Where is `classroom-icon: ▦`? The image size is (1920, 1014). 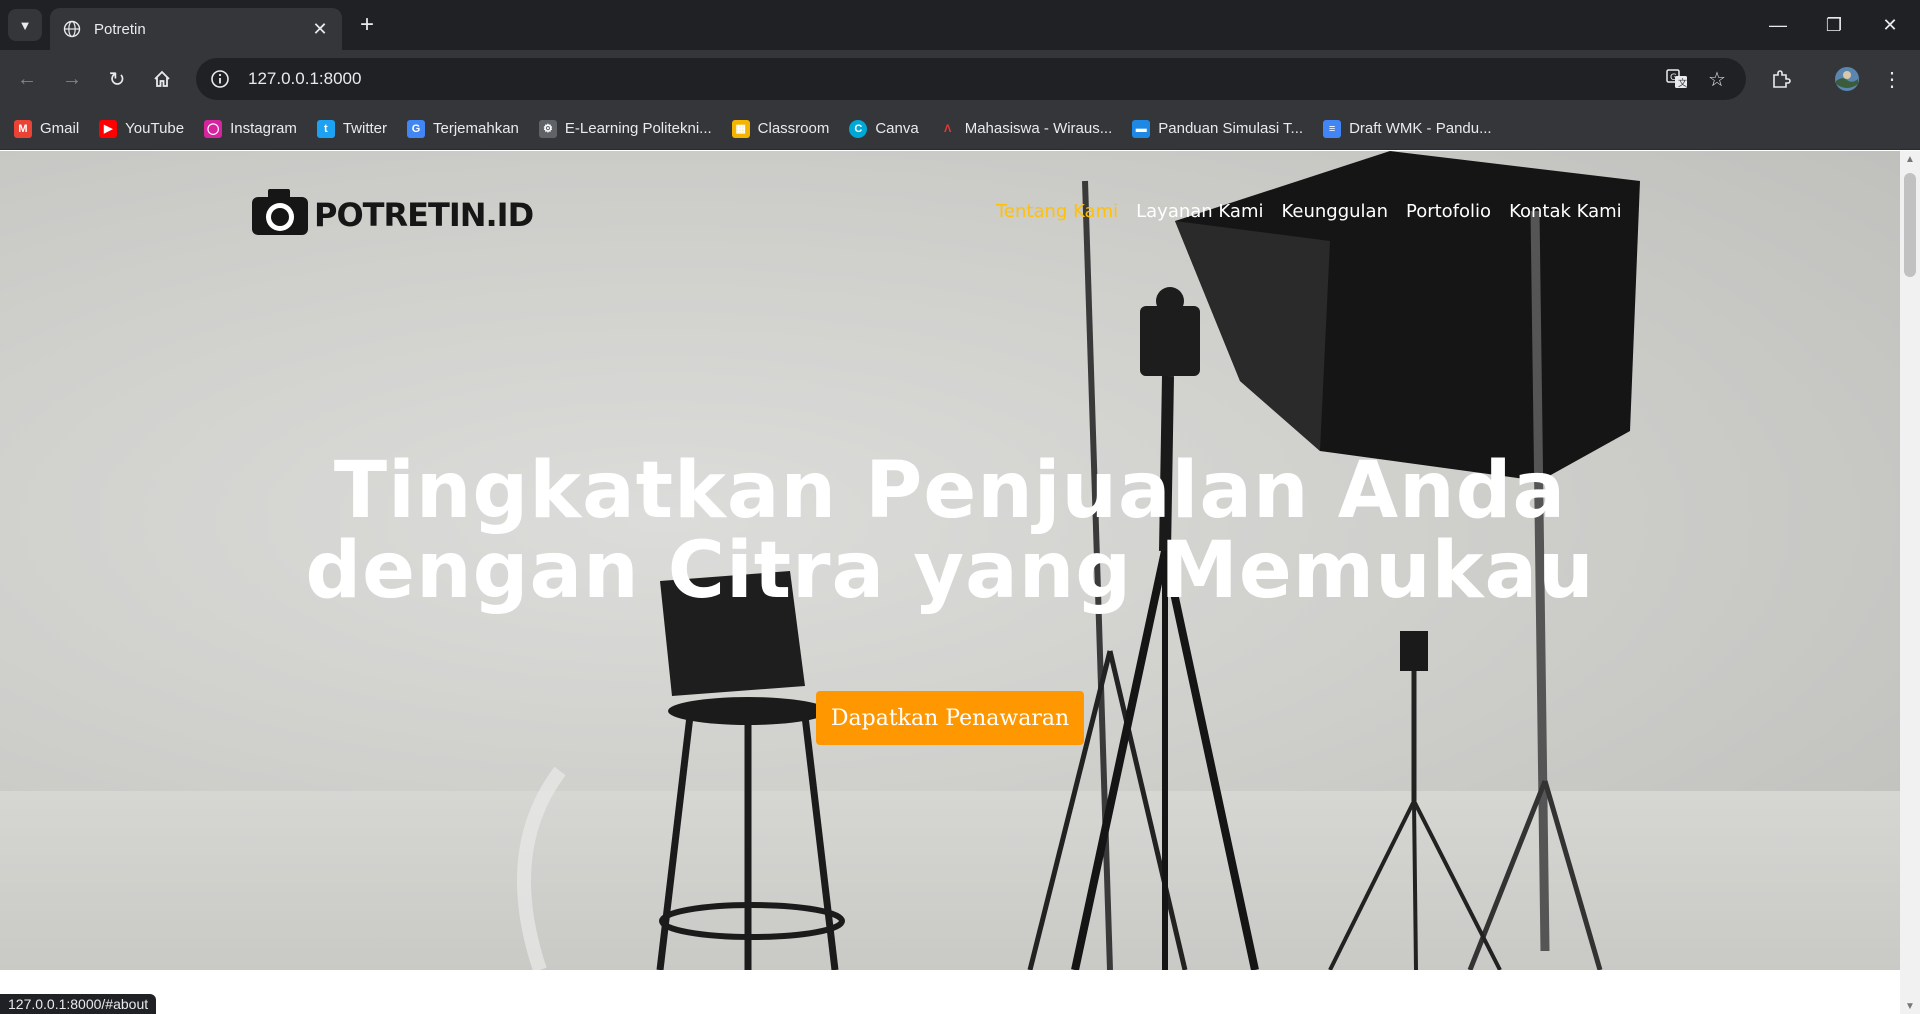 classroom-icon: ▦ is located at coordinates (740, 128).